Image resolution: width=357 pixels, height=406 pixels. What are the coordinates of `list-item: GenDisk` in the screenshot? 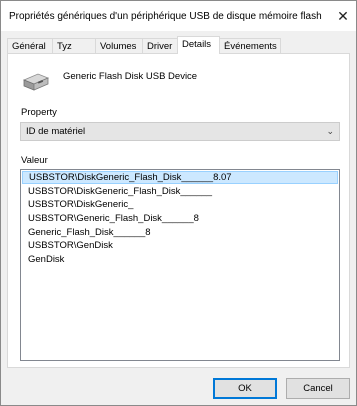 It's located at (180, 259).